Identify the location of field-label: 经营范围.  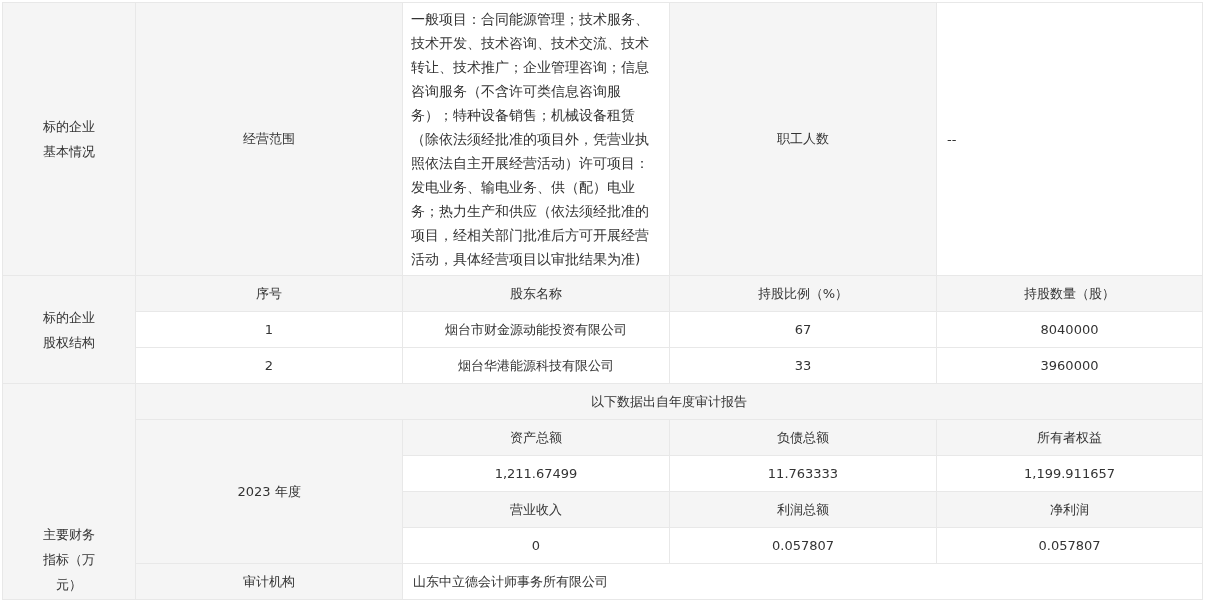
(269, 139).